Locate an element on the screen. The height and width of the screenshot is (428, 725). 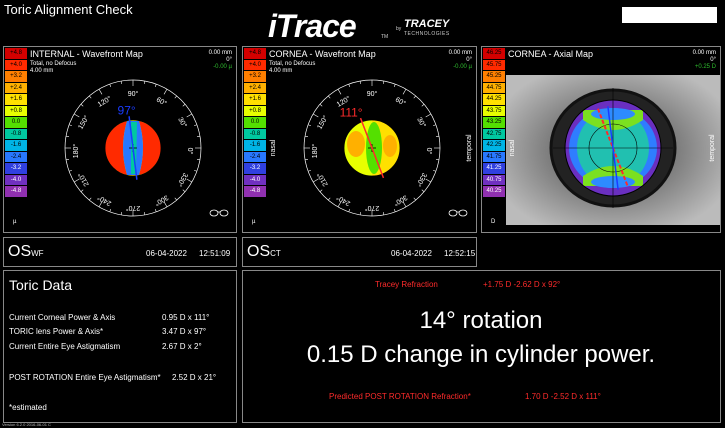
scale-step: +0.8 is located at coordinates (16, 111).